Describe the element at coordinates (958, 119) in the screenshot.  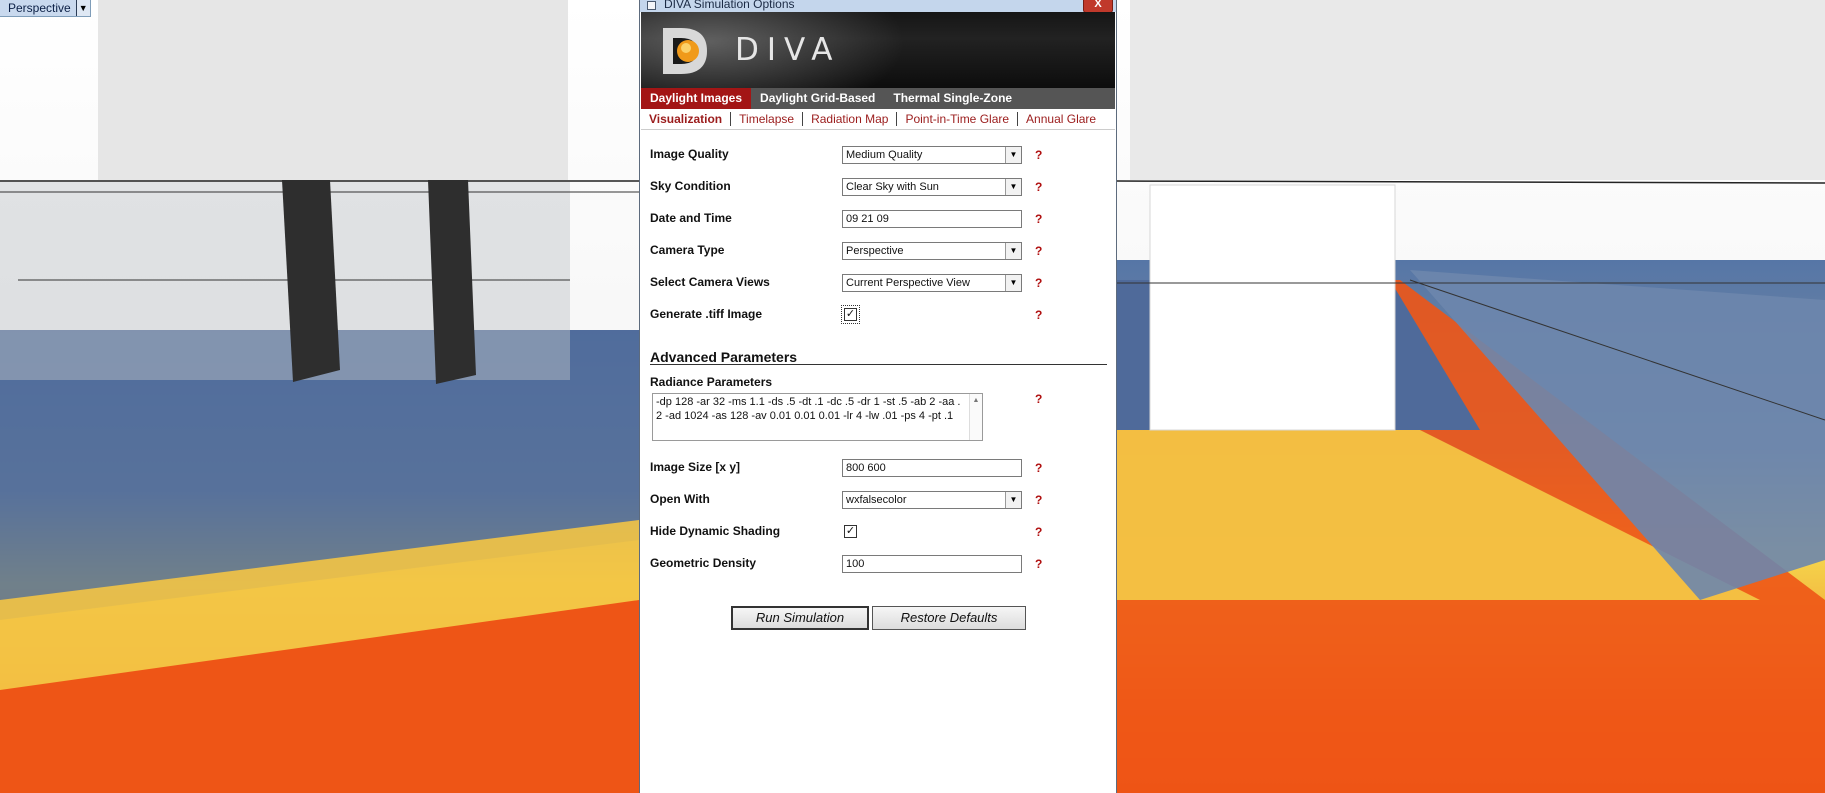
I see `subtab-point-in-time-glare: Point-in-Time Glare` at that location.